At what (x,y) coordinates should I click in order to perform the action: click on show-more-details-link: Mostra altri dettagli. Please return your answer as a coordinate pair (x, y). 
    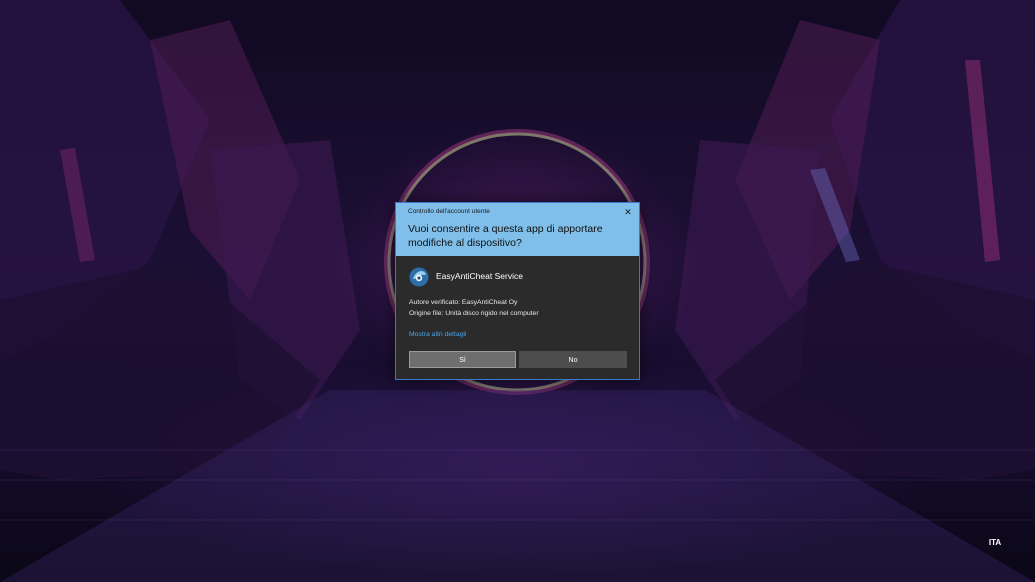
    Looking at the image, I should click on (437, 334).